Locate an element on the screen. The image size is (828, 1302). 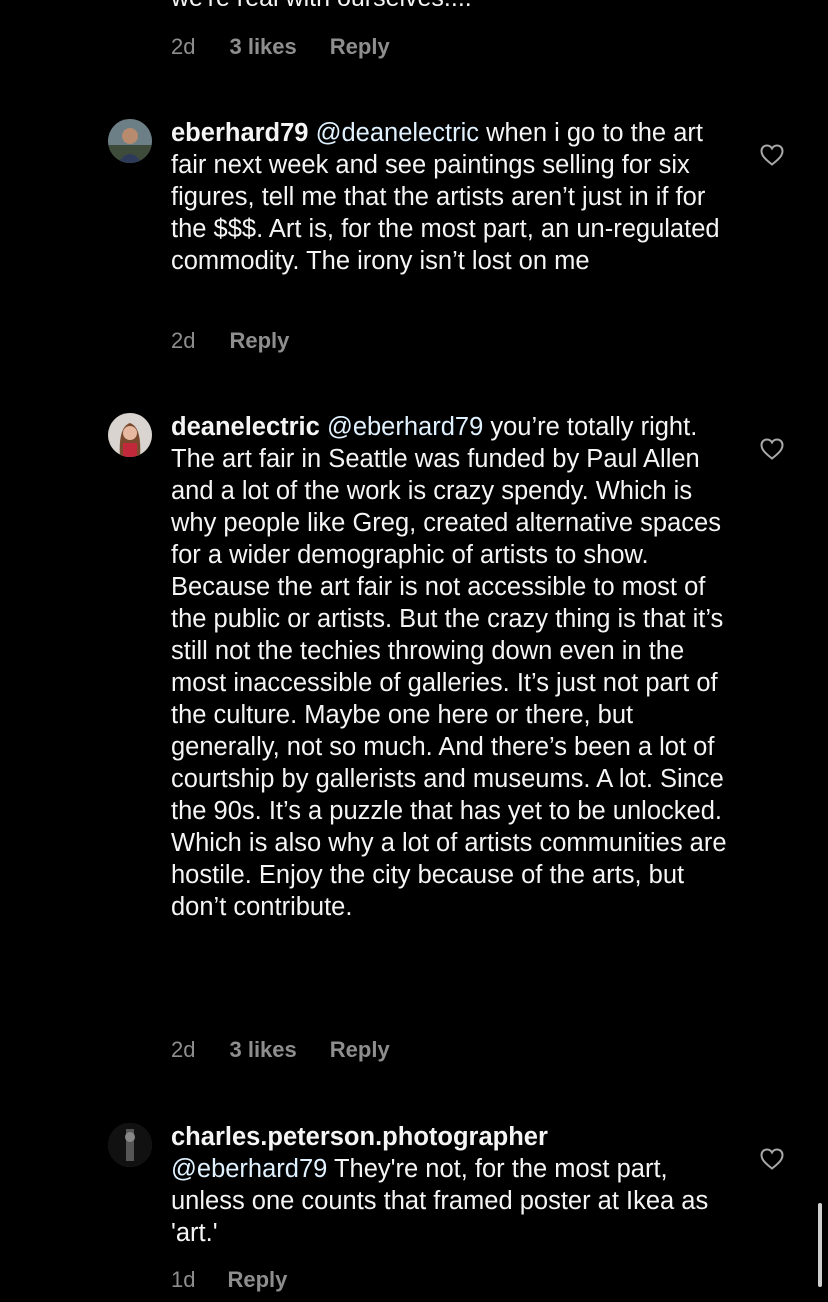
comment-meta: 1d Reply is located at coordinates (229, 1280).